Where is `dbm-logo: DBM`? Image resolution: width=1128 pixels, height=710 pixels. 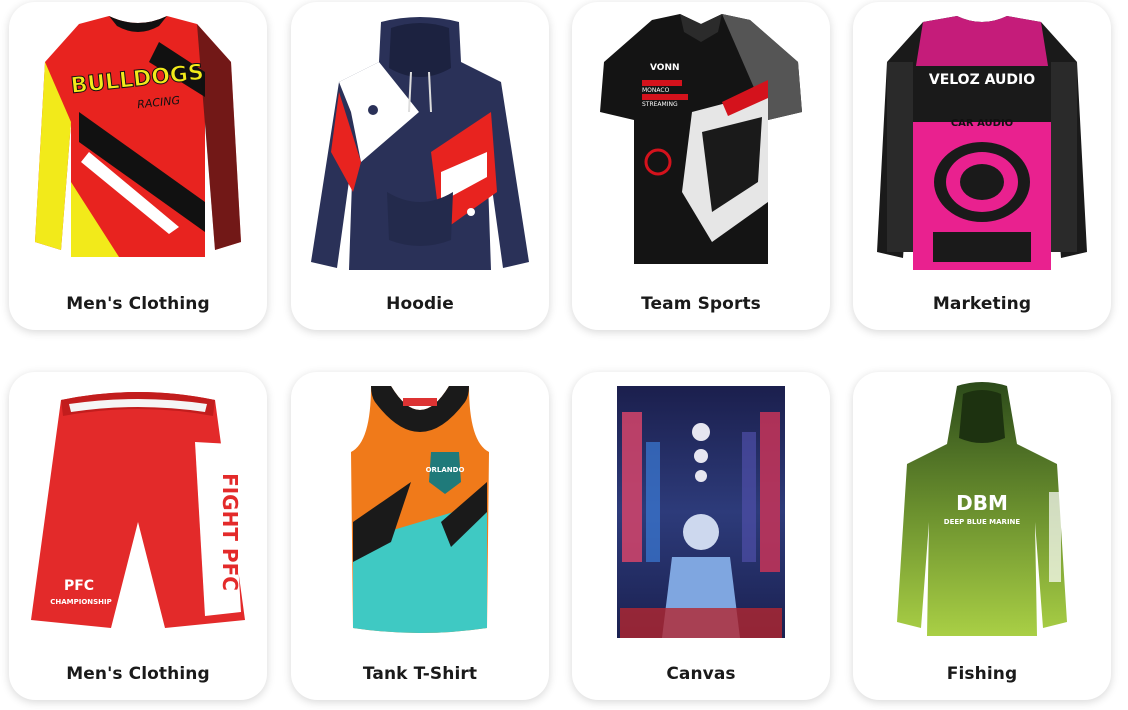 dbm-logo: DBM is located at coordinates (982, 503).